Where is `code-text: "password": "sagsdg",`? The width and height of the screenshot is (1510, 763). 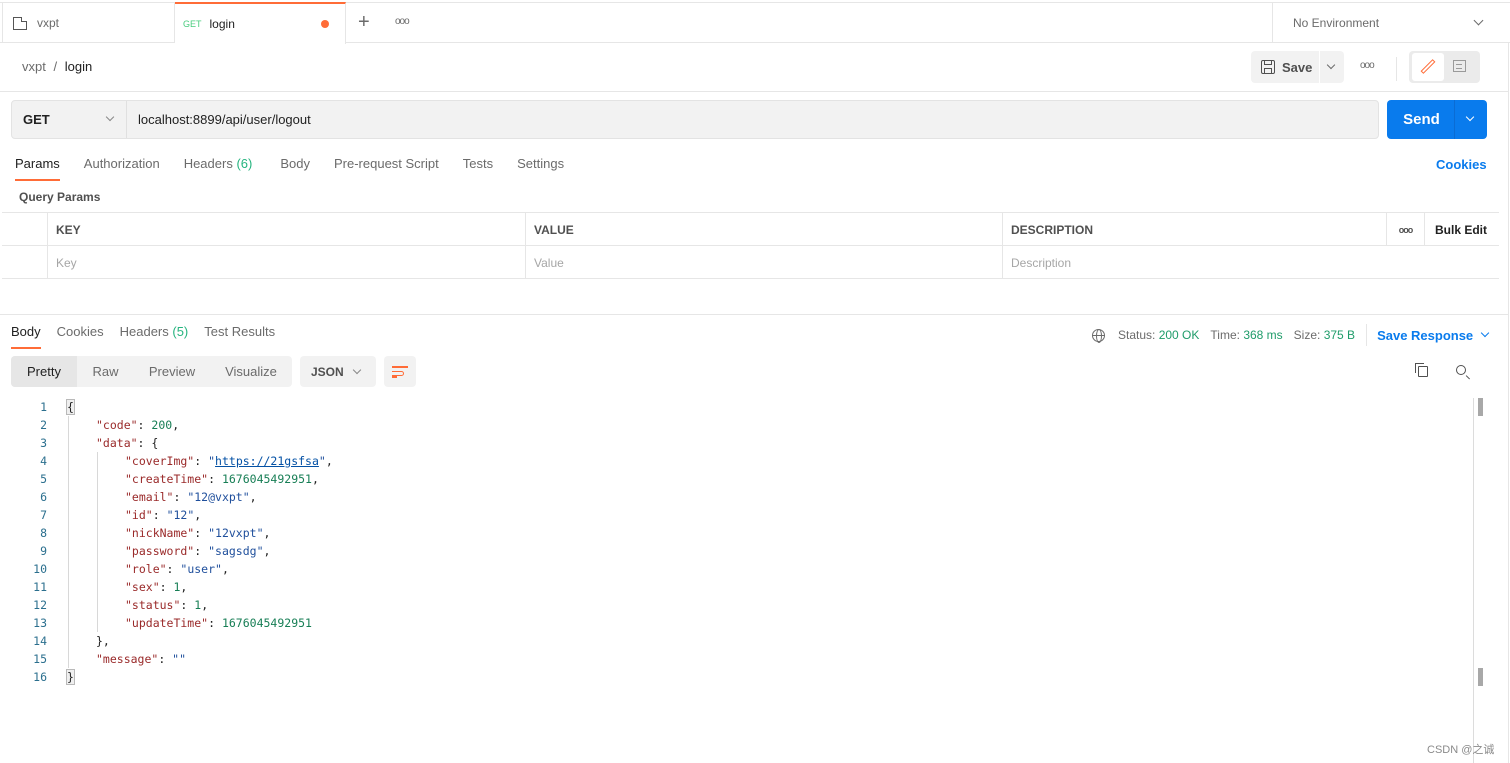
code-text: "password": "sagsdg", is located at coordinates (197, 551).